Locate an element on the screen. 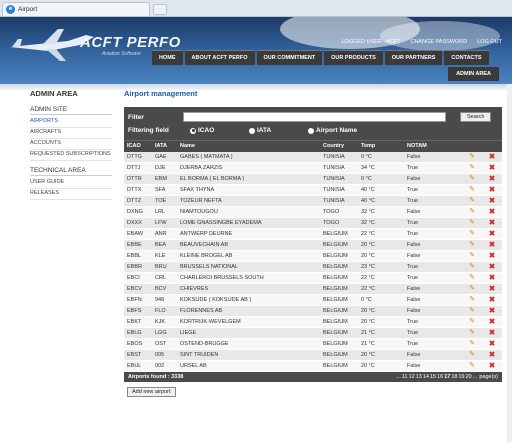  nav-home: HOME is located at coordinates (167, 57).